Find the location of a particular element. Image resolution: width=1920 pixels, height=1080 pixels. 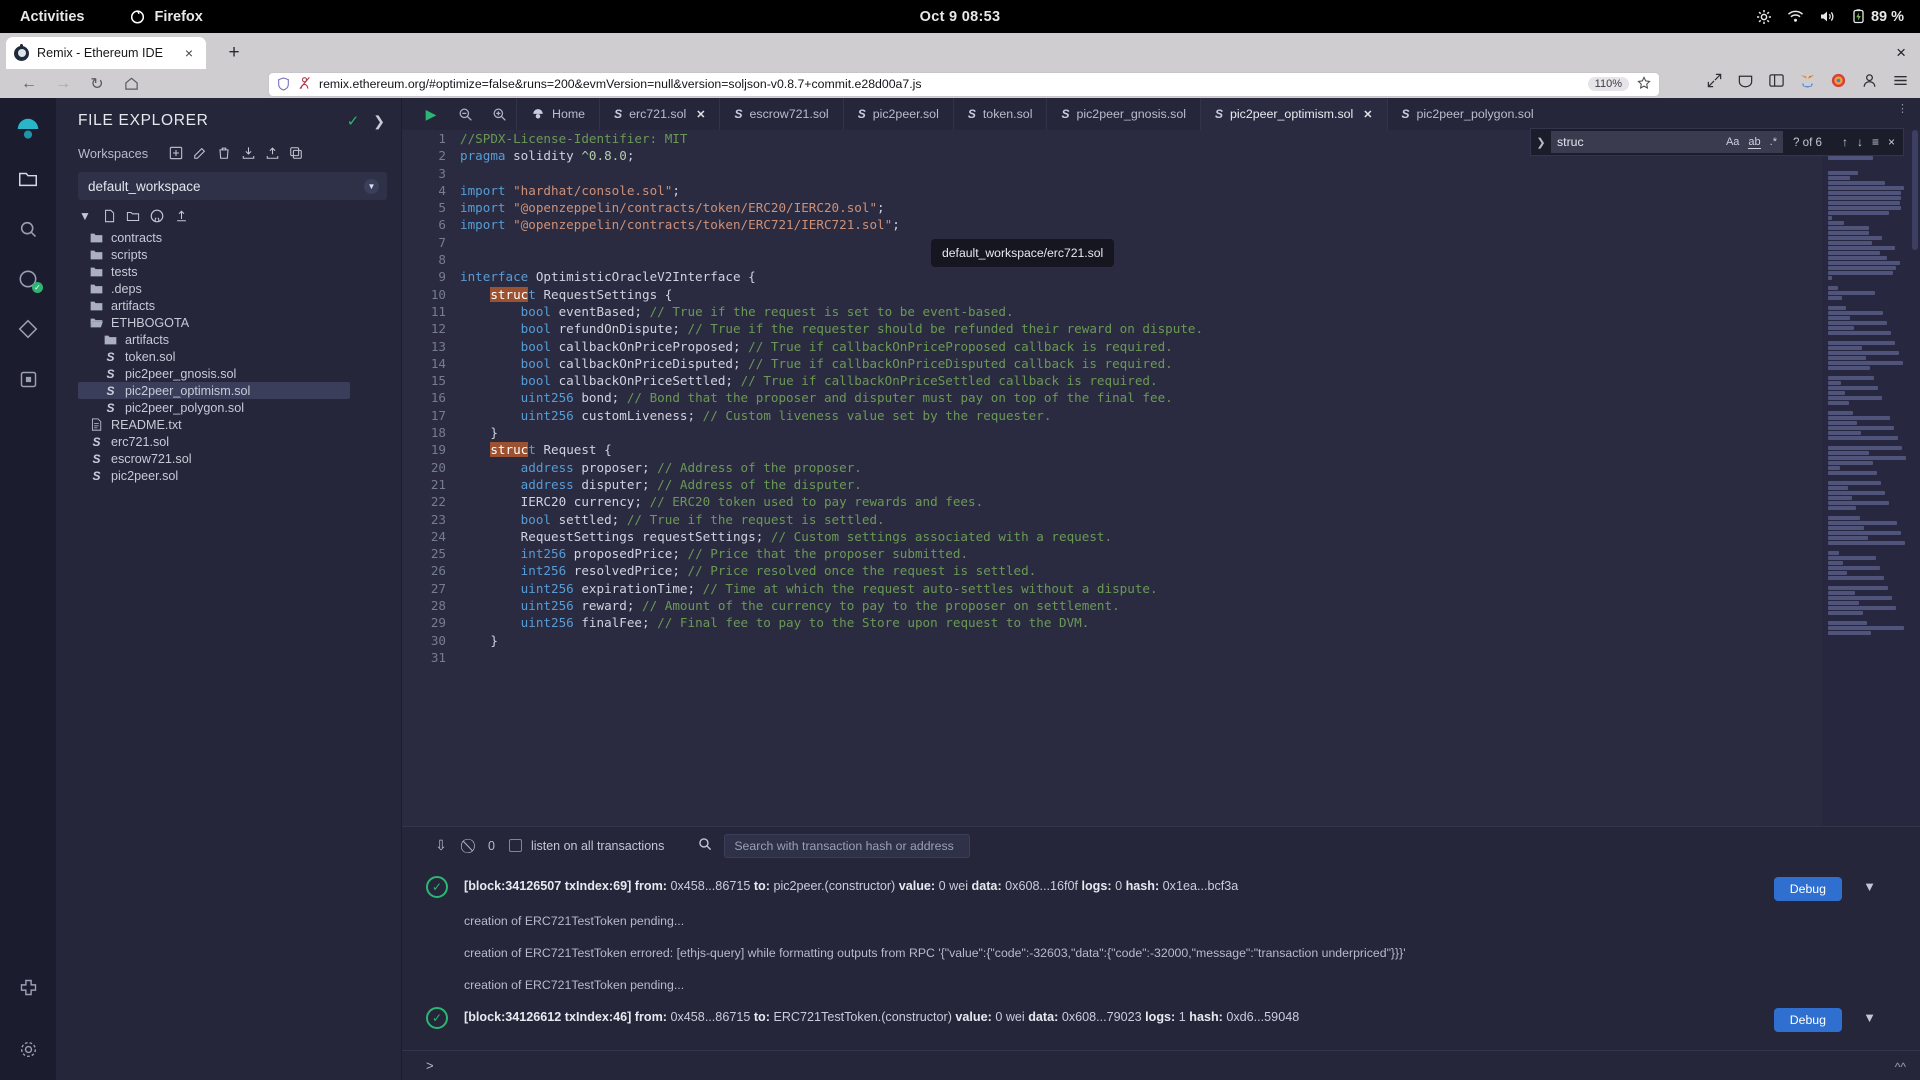

tree-item-contracts: contracts is located at coordinates (239, 237).